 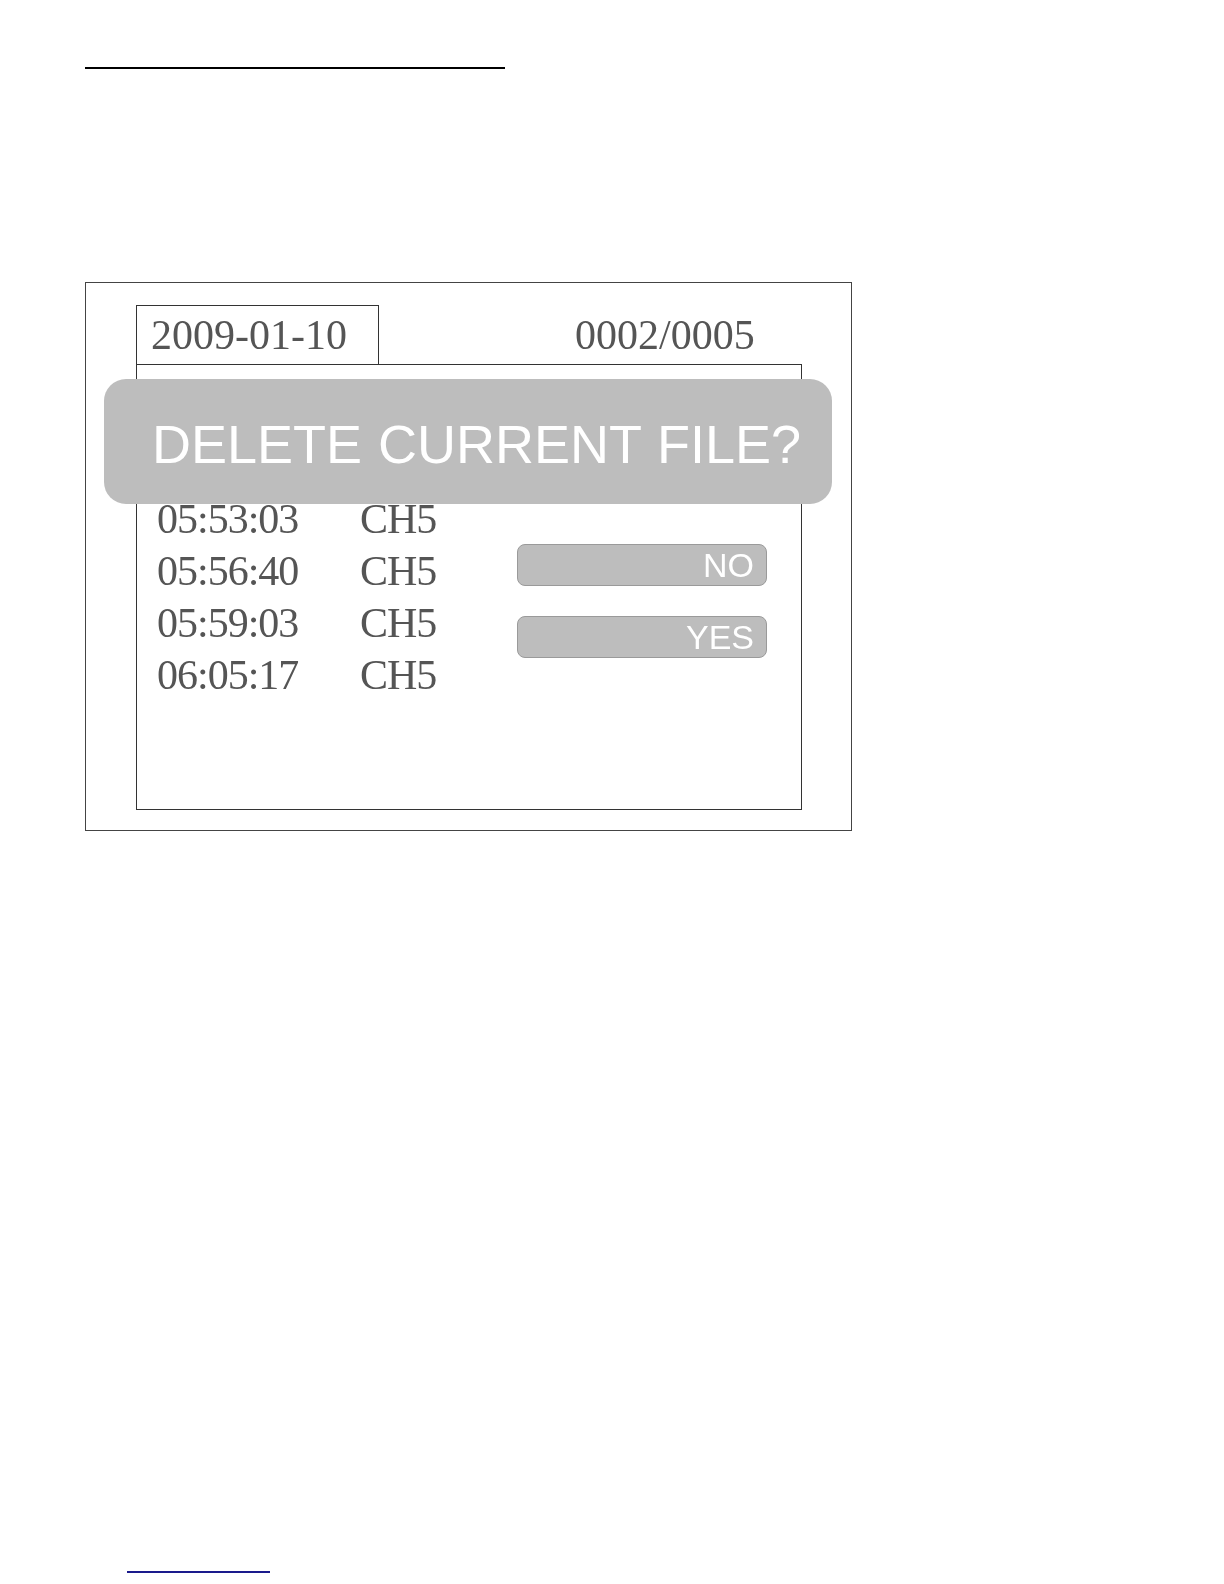 I want to click on recording-time: 05:59:03, so click(x=228, y=623).